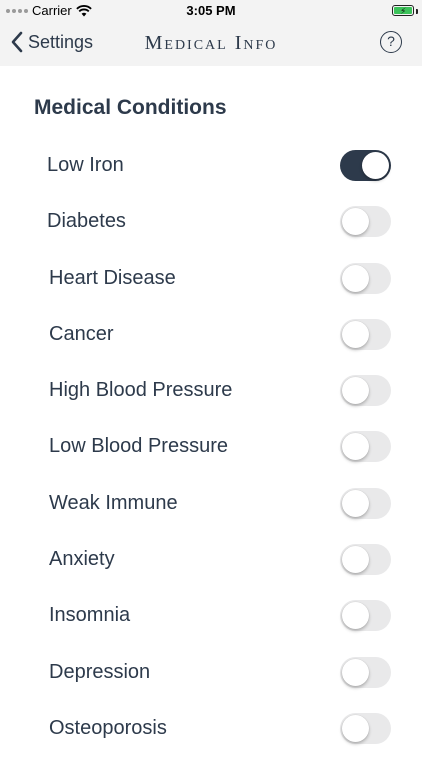  I want to click on battery-icon: ⚡, so click(403, 10).